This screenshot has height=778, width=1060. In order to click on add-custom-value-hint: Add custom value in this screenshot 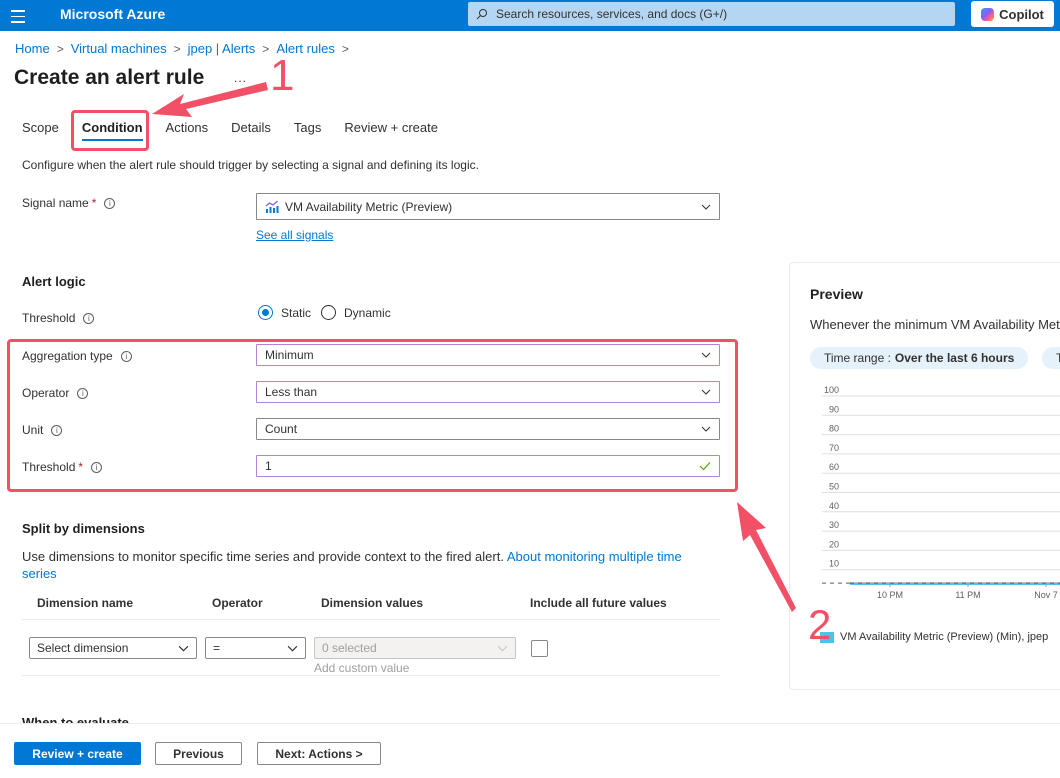, I will do `click(362, 668)`.